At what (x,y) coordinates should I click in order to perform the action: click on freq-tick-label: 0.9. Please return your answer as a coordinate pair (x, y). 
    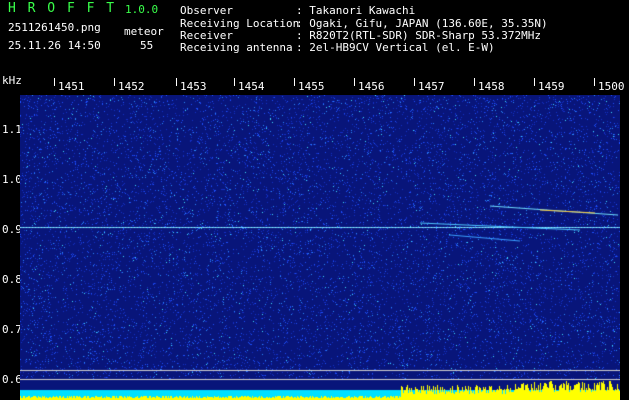
    Looking at the image, I should click on (12, 229).